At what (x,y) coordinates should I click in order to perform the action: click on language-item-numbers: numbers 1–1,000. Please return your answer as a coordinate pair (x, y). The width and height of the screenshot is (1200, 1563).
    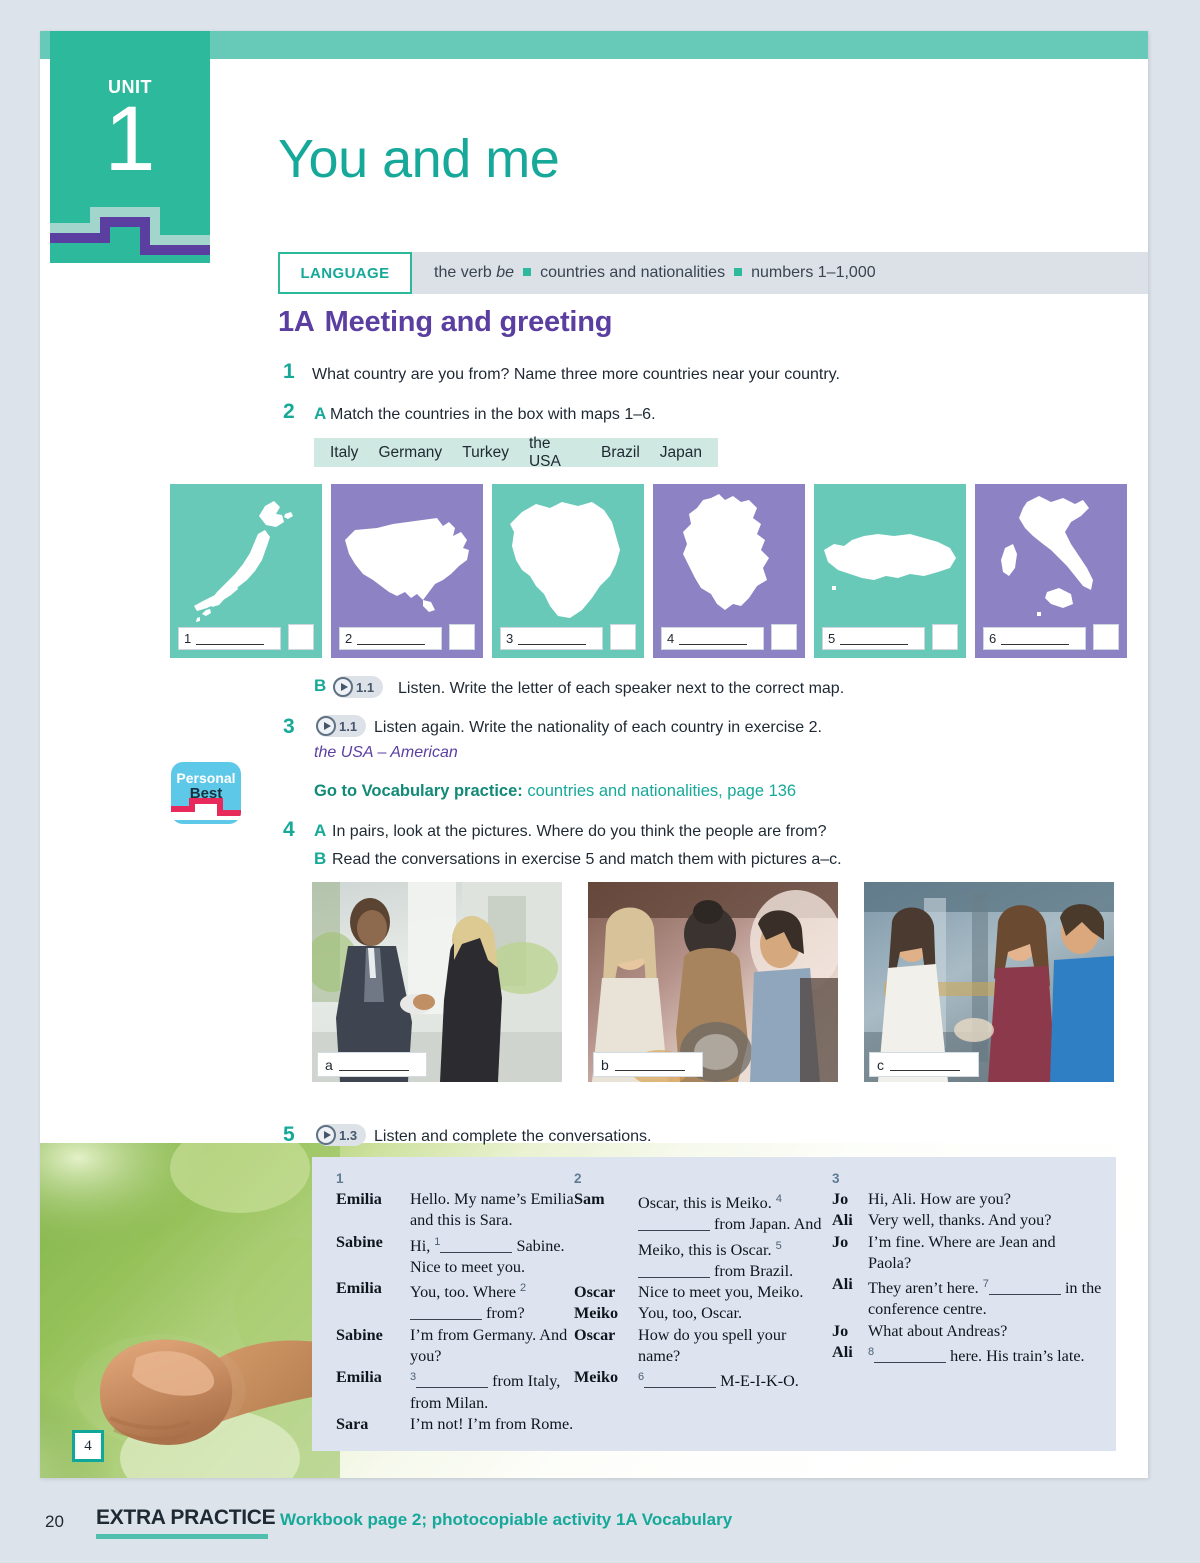
    Looking at the image, I should click on (813, 272).